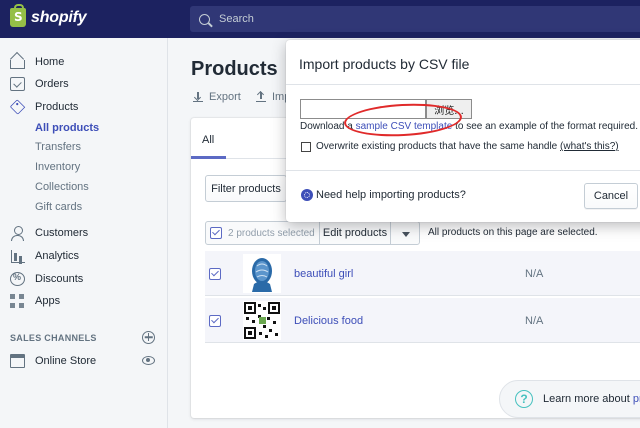 The width and height of the screenshot is (640, 428). I want to click on sidebar-subitem-gift-cards: Gift cards, so click(58, 207).